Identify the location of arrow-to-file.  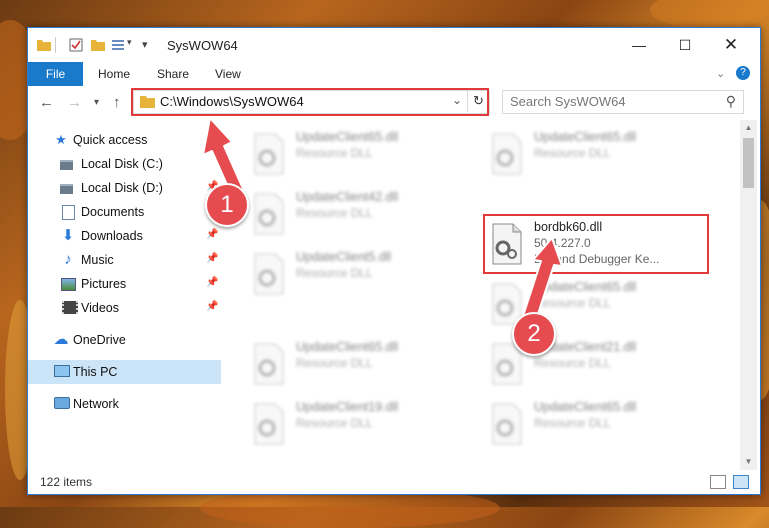
(542, 279).